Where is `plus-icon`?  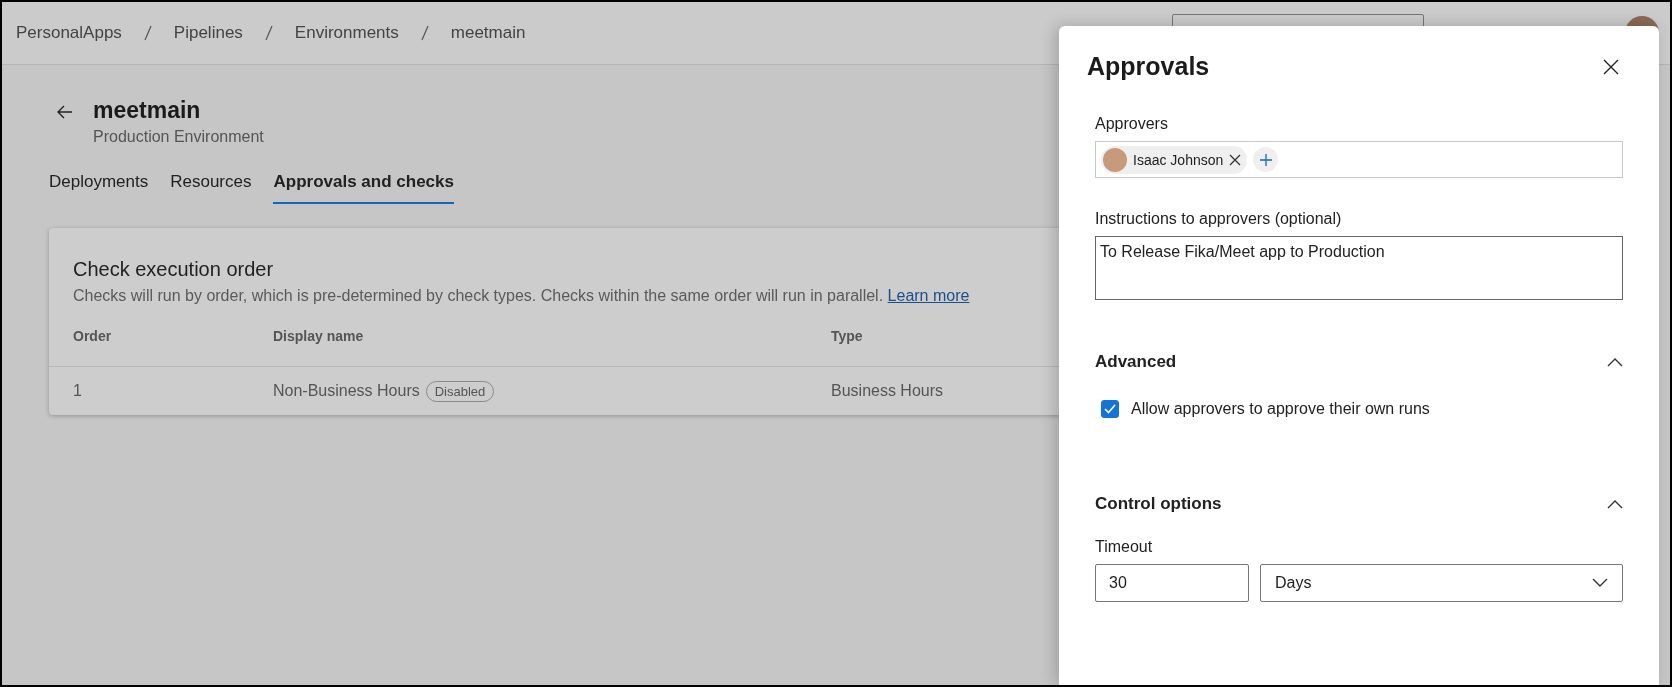
plus-icon is located at coordinates (1265, 159).